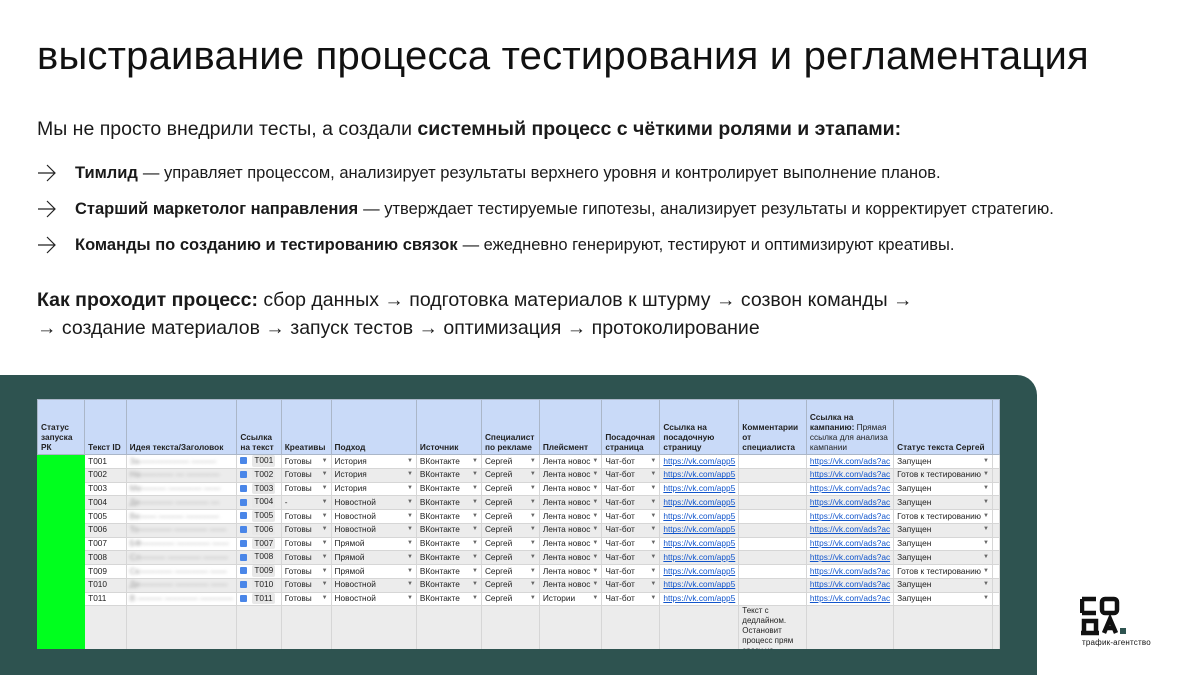 This screenshot has height=675, width=1200. I want to click on text-id-cell: T008, so click(105, 557).